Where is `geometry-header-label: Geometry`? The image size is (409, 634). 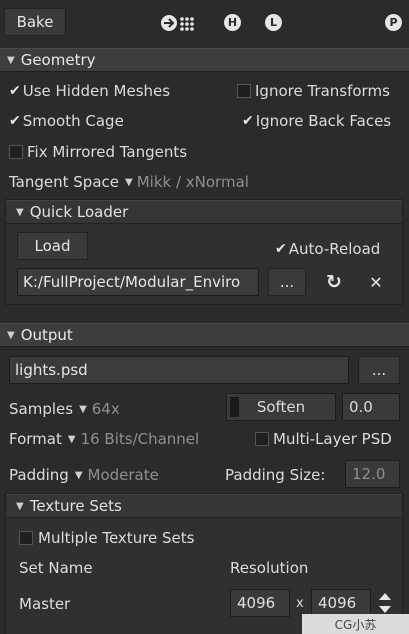
geometry-header-label: Geometry is located at coordinates (58, 60).